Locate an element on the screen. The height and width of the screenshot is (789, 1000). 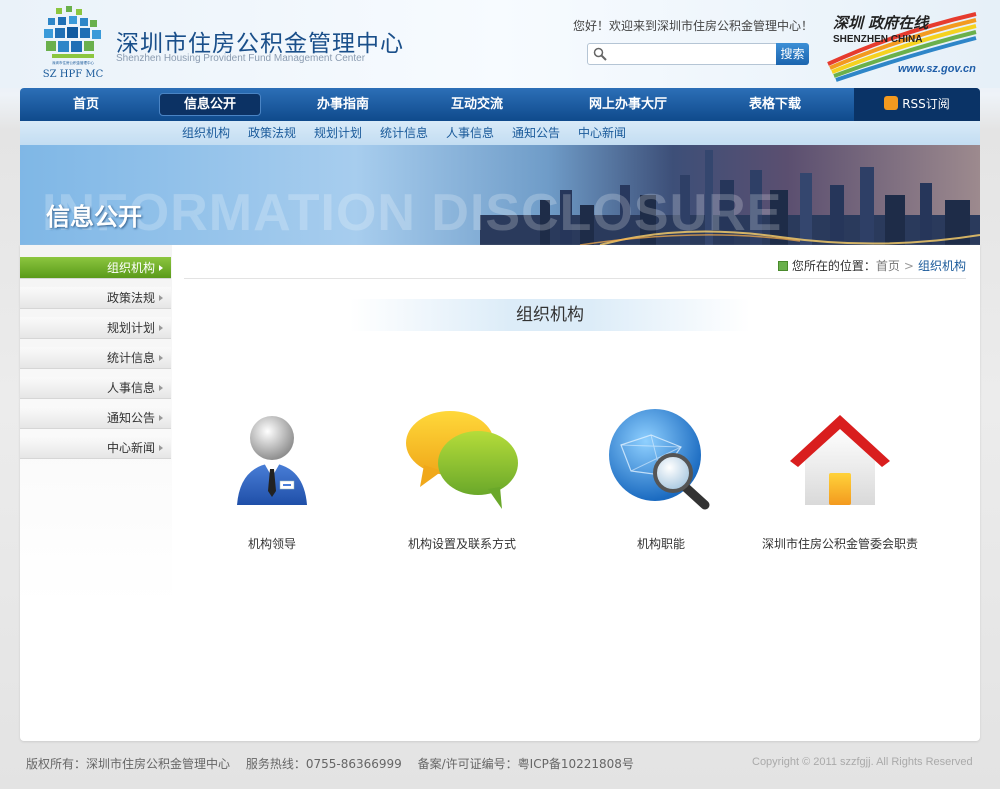
banner-title: 信息公开 is located at coordinates (94, 217).